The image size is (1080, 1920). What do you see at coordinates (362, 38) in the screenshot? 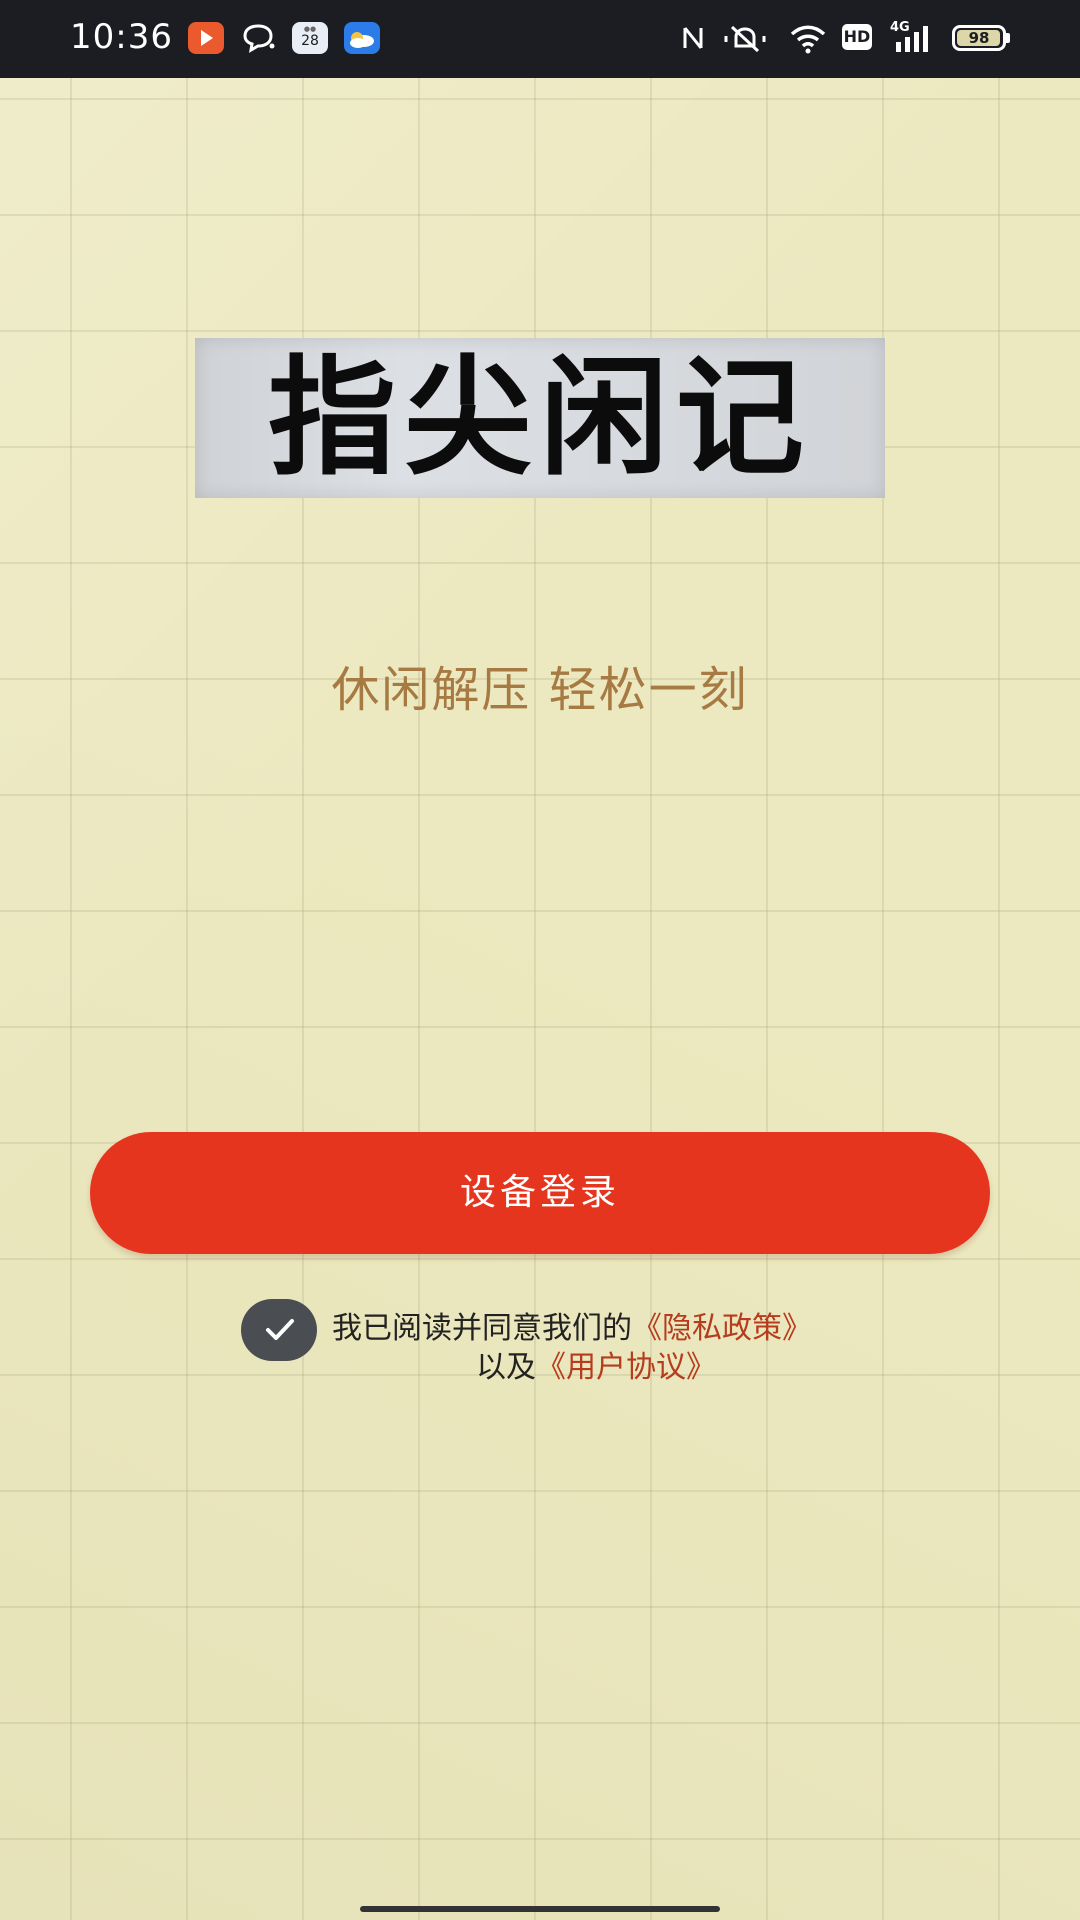
I see `weather-app-icon` at bounding box center [362, 38].